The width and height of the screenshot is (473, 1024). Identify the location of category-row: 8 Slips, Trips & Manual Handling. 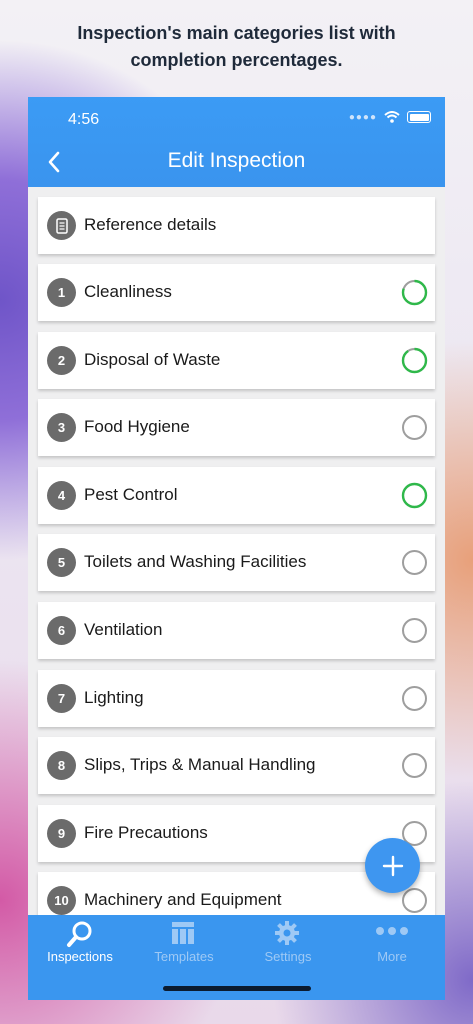
(236, 766).